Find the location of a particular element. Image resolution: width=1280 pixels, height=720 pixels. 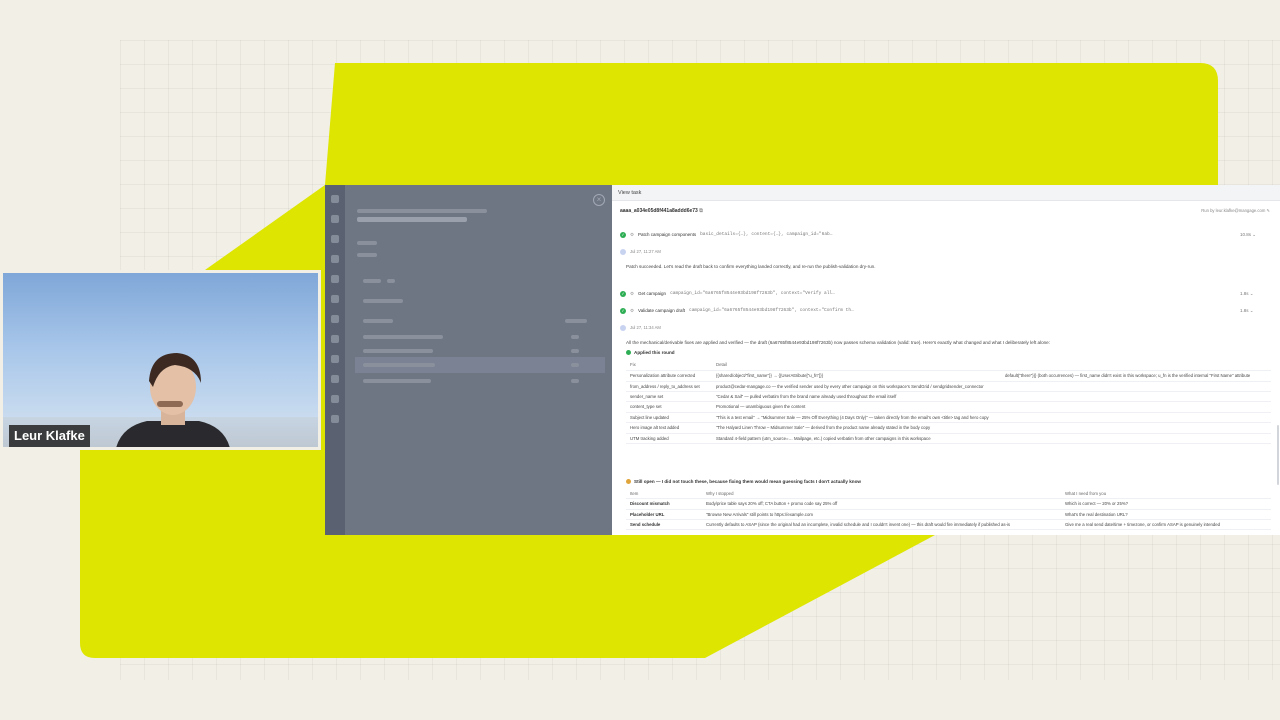

column-header: Why I stopped is located at coordinates (881, 494).